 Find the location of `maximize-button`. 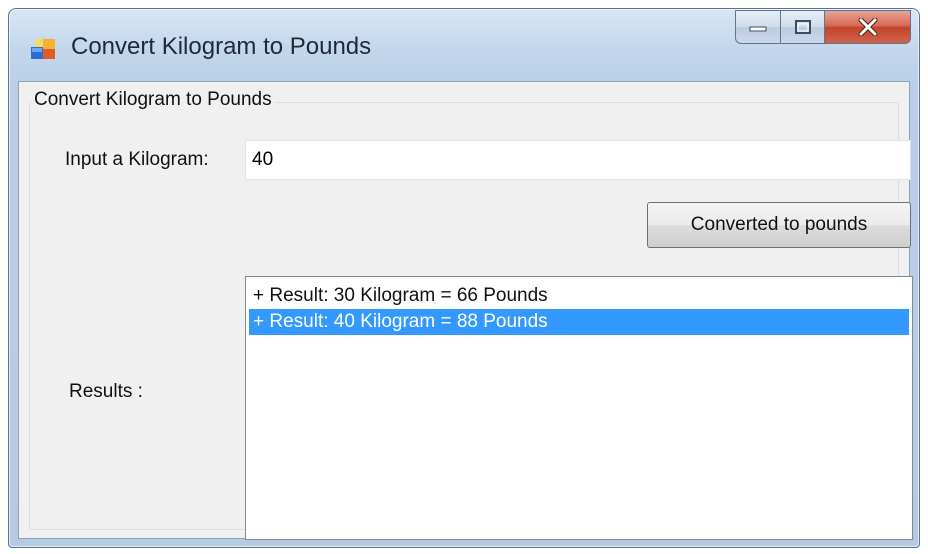

maximize-button is located at coordinates (803, 27).